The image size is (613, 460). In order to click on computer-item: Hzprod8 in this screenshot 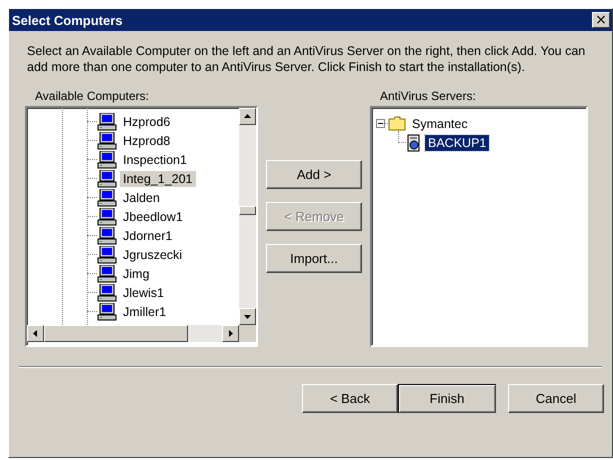, I will do `click(147, 140)`.